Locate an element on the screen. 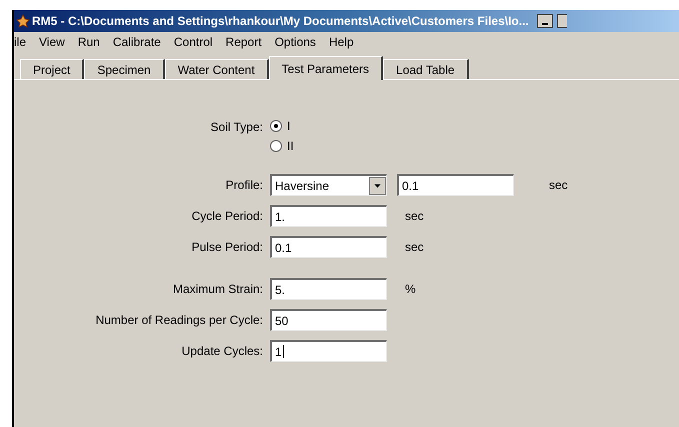 The width and height of the screenshot is (679, 427). menu-item: Control is located at coordinates (193, 42).